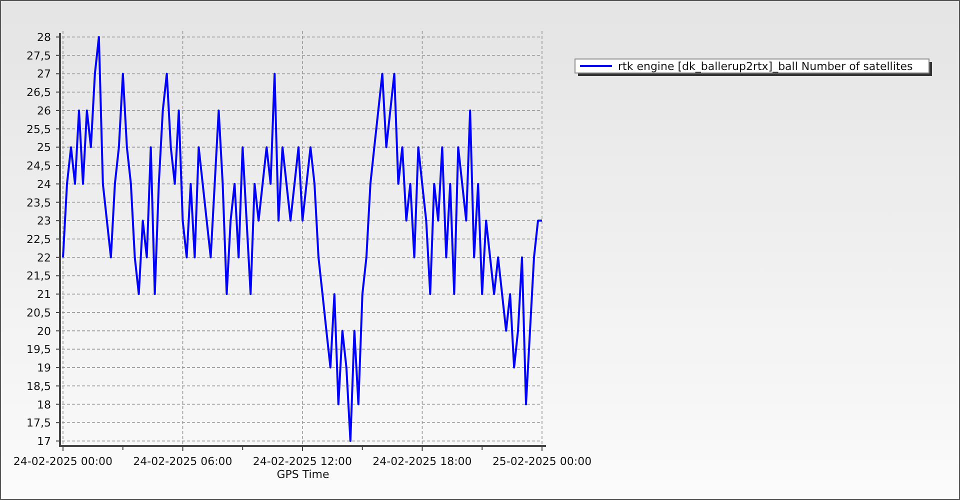  I want to click on axis-label: 24-02-2025 18:00, so click(422, 461).